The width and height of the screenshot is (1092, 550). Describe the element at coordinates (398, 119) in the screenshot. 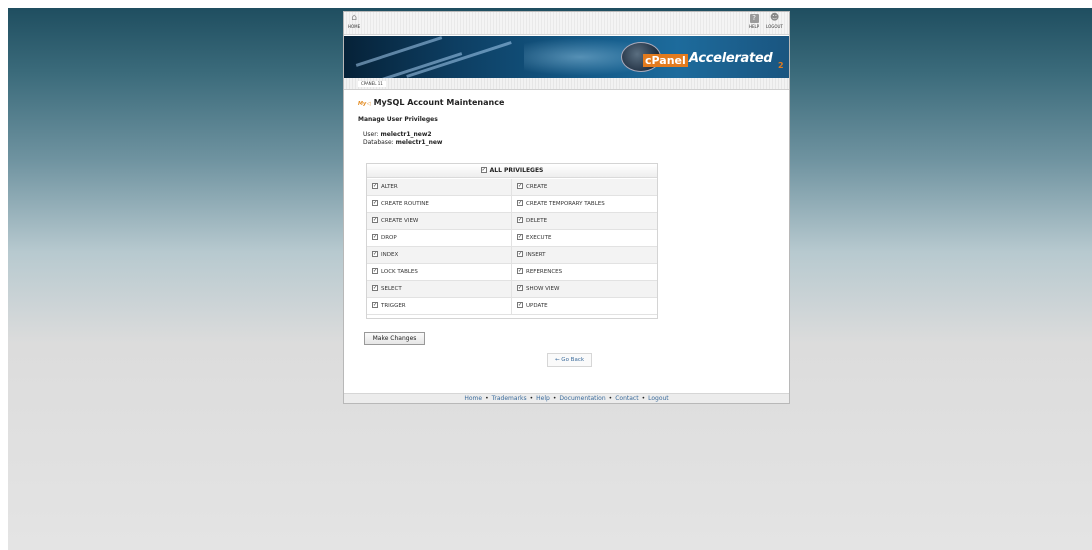

I see `section-title: Manage User Privileges` at that location.